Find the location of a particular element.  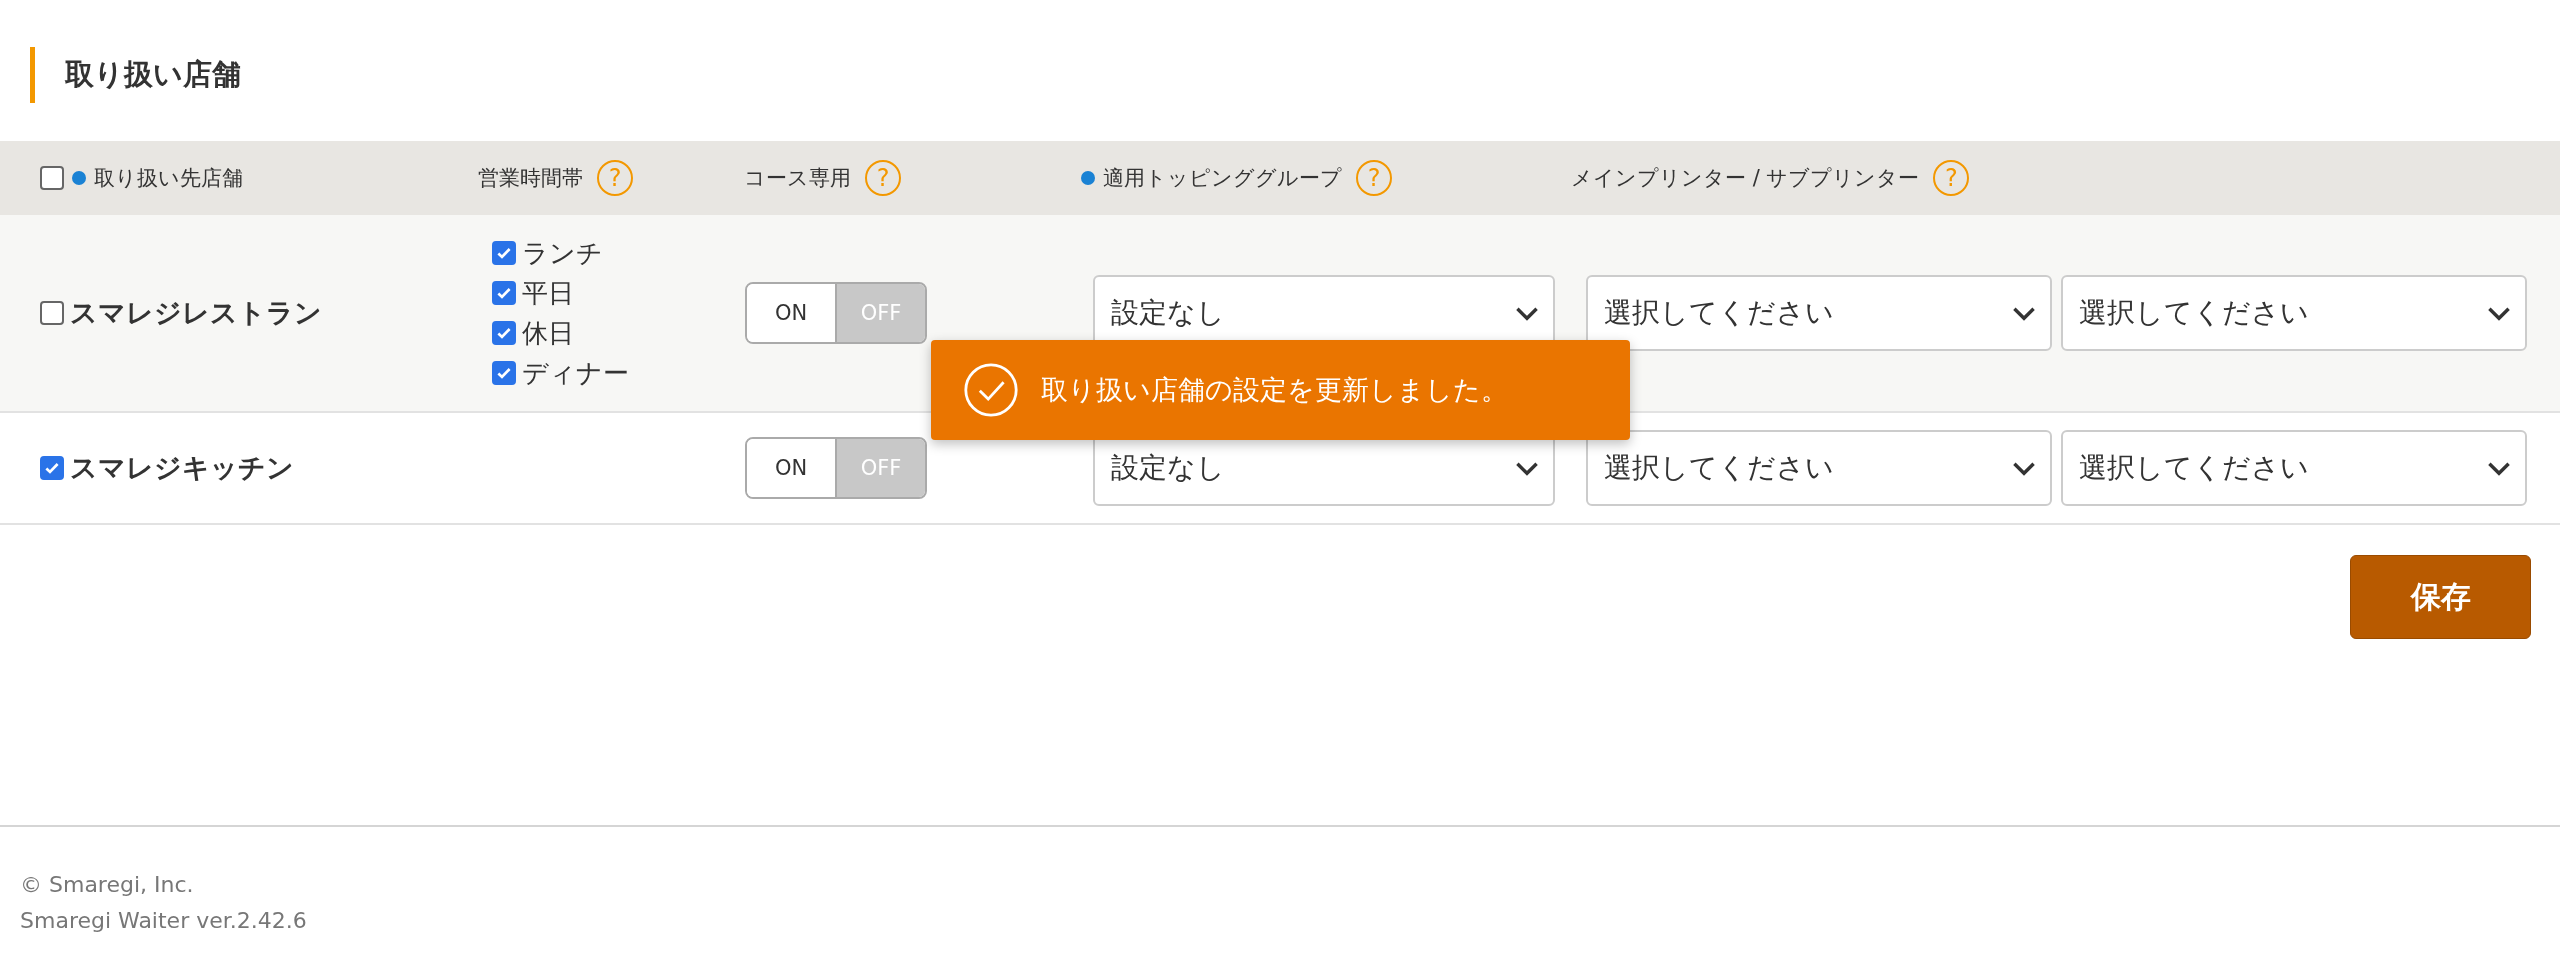

column-header: 適用トッピンググループ is located at coordinates (1222, 178).